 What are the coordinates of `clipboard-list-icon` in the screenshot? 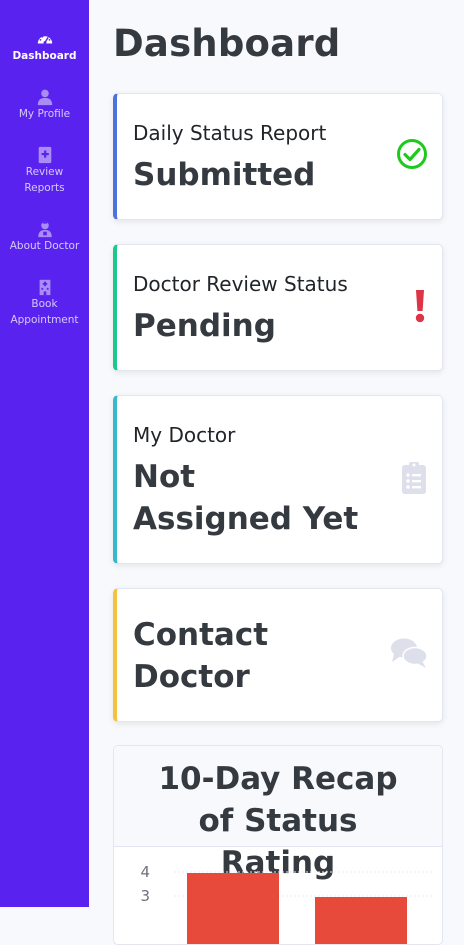 It's located at (414, 478).